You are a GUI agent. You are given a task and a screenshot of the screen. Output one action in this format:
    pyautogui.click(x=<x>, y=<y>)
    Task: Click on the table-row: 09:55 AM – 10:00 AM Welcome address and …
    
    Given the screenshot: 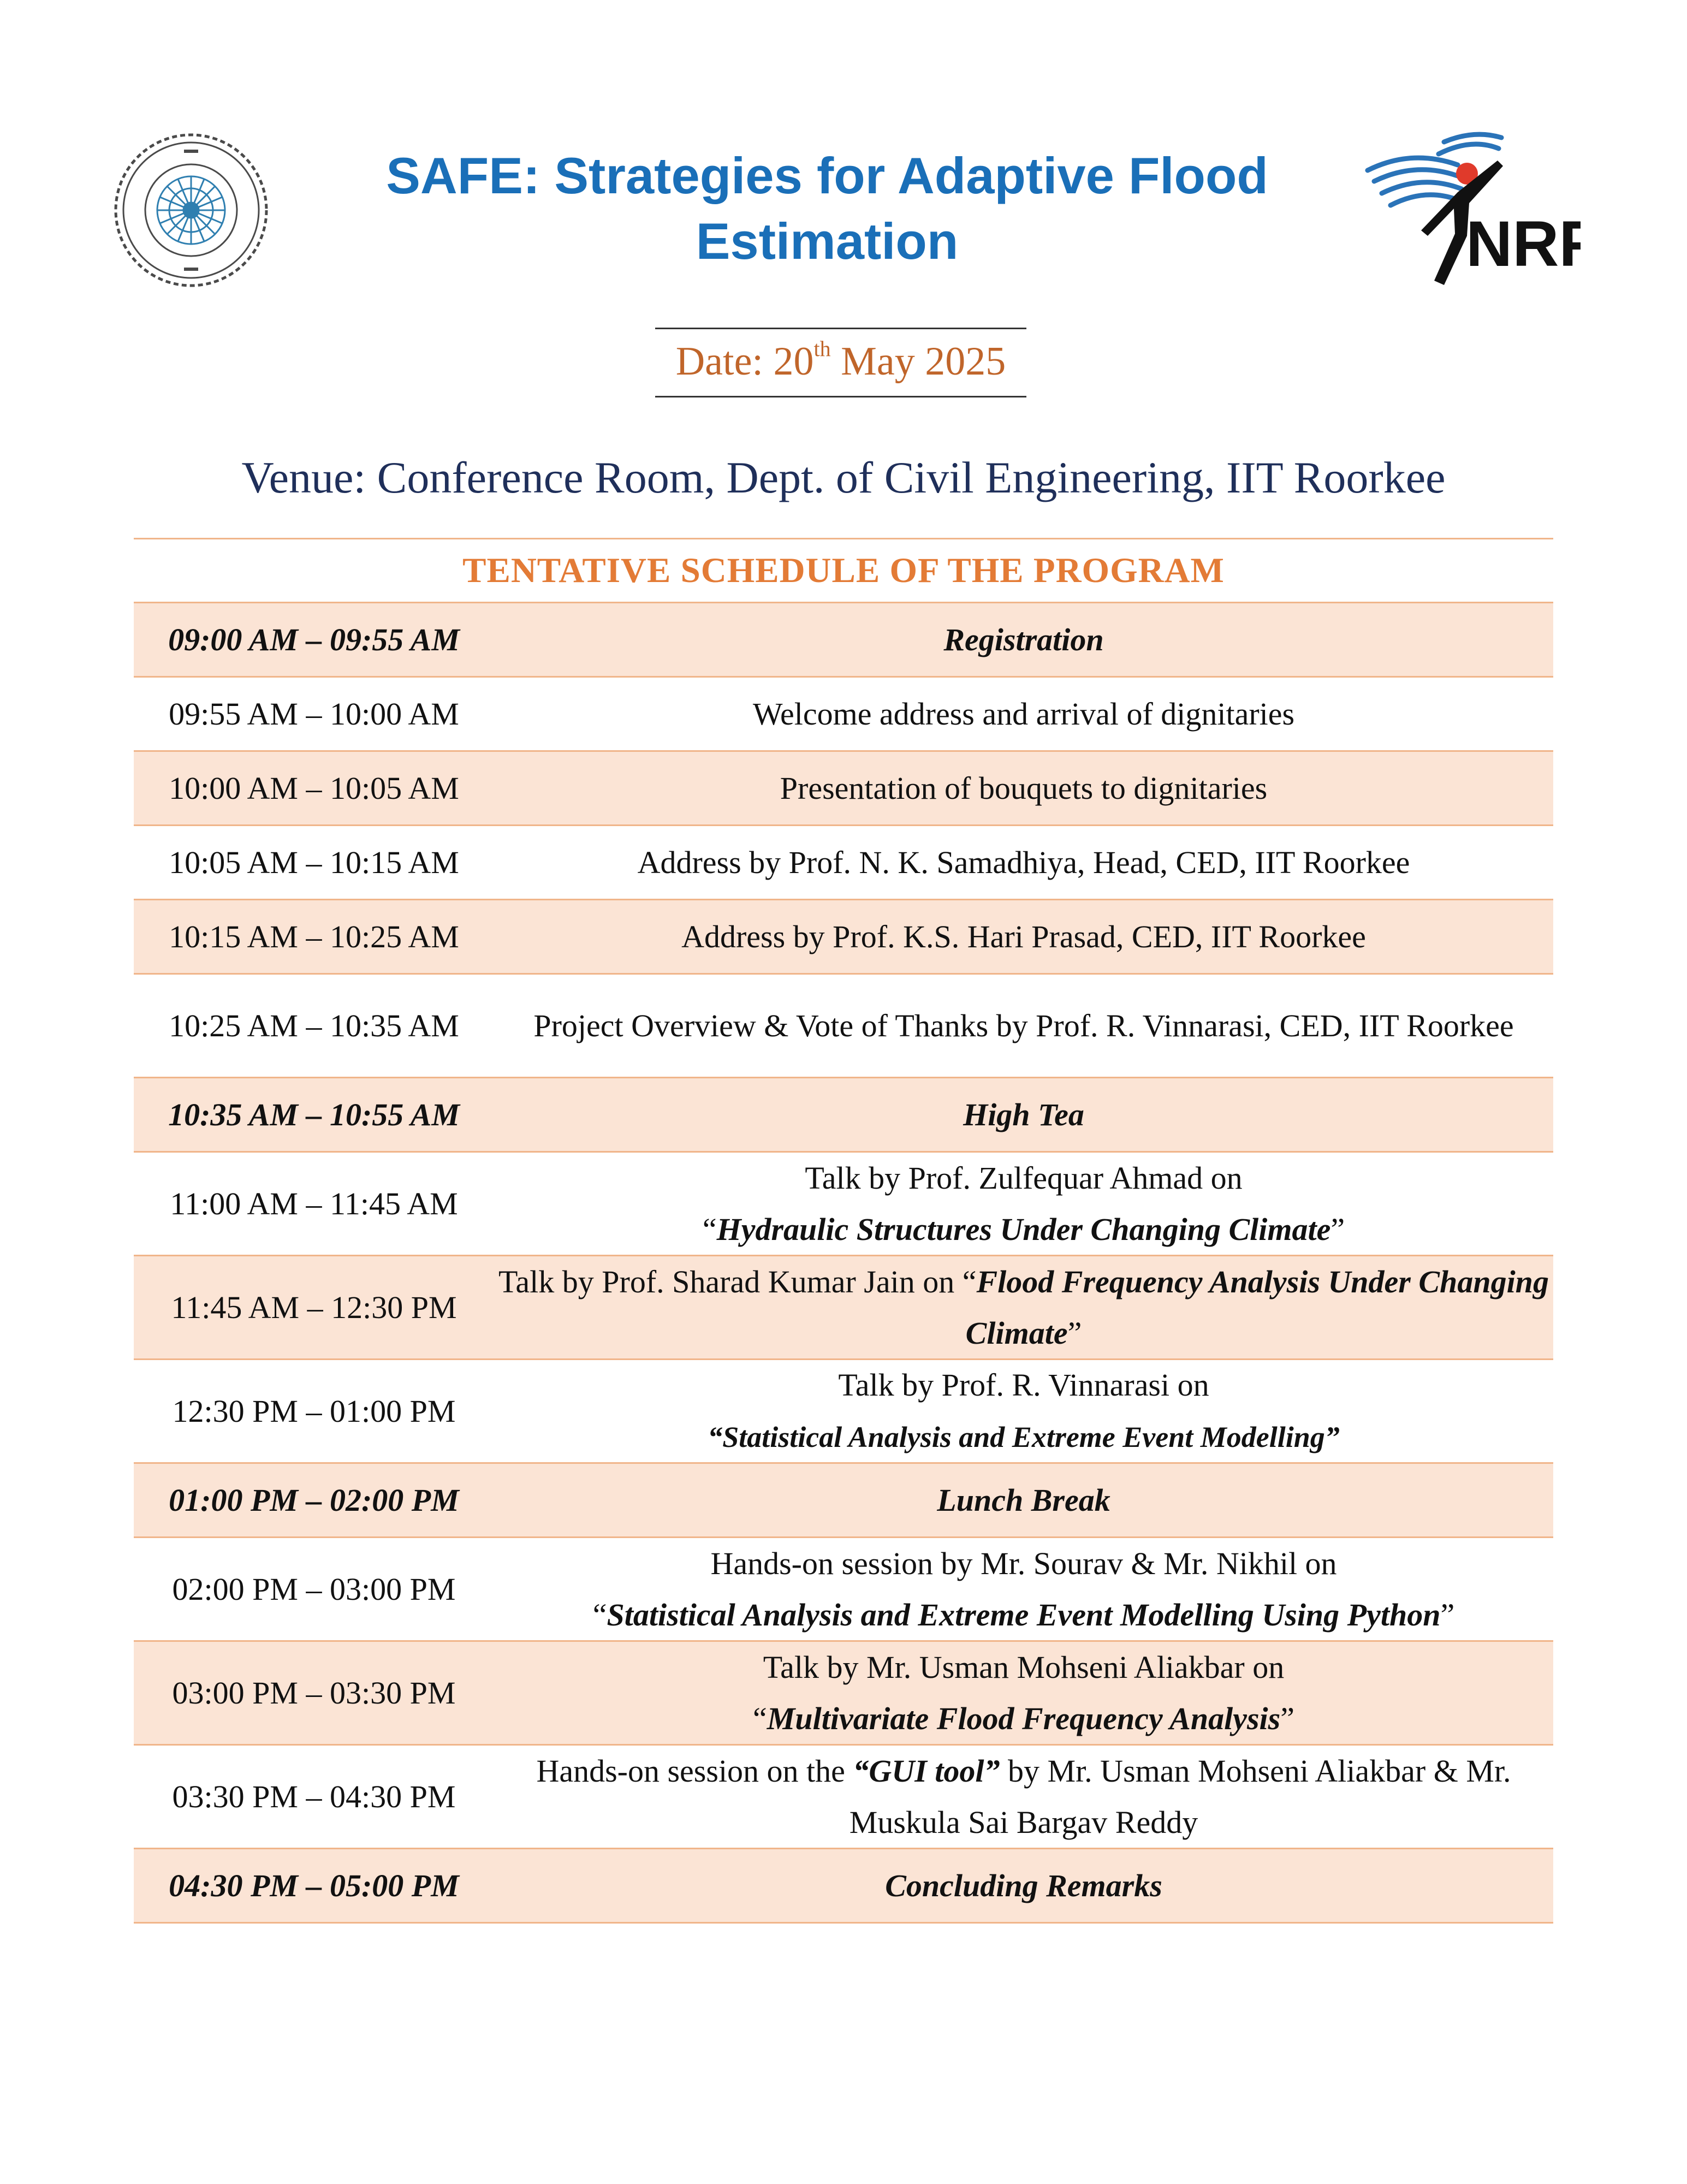 What is the action you would take?
    pyautogui.click(x=843, y=715)
    